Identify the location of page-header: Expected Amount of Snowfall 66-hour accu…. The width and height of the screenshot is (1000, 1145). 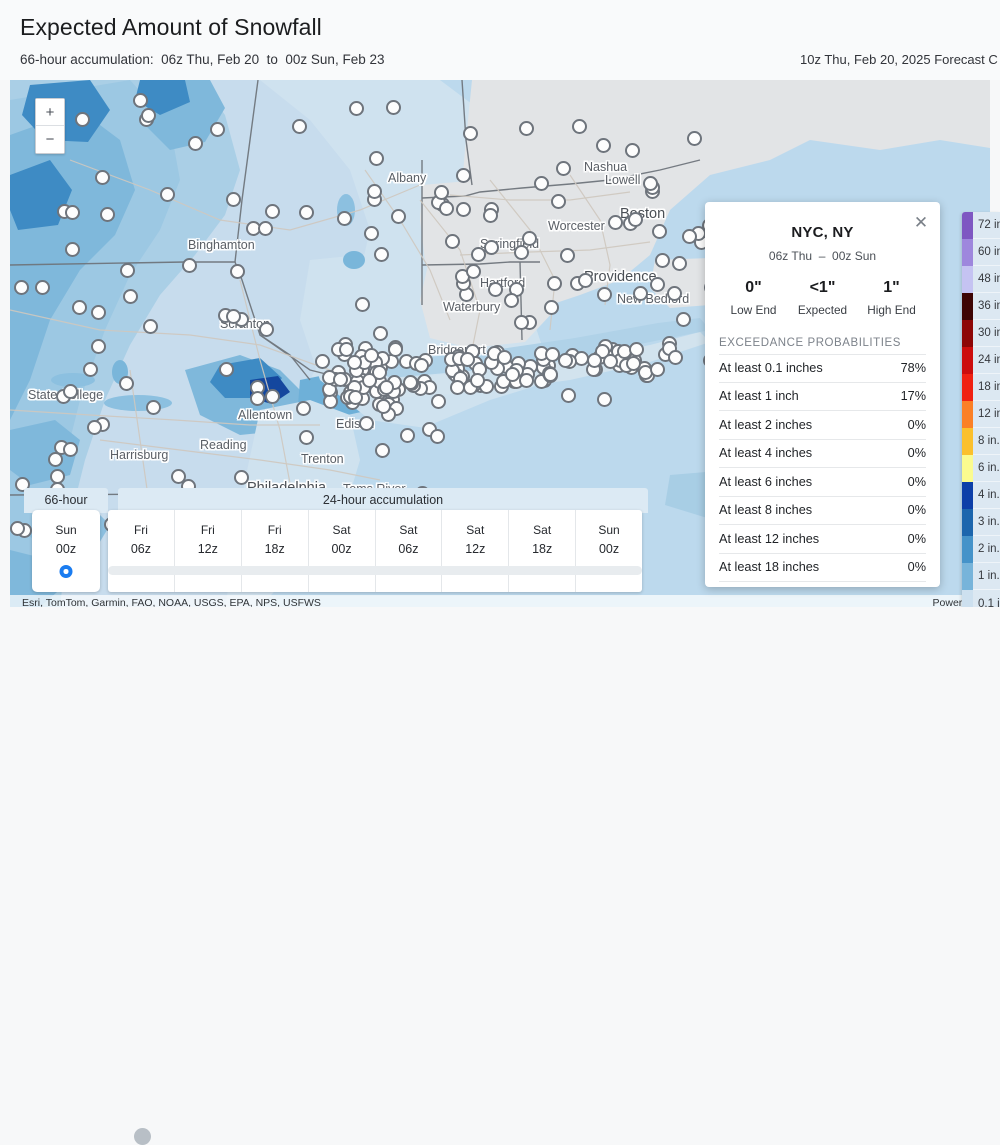
(500, 40).